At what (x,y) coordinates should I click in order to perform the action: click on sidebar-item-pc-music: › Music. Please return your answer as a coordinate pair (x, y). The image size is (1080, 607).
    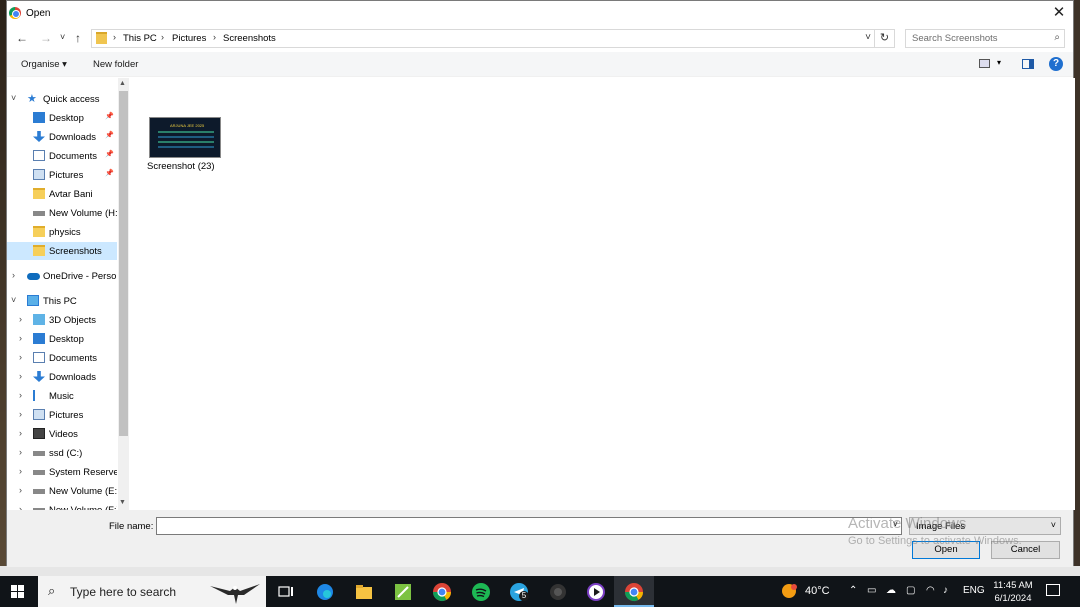
    Looking at the image, I should click on (62, 396).